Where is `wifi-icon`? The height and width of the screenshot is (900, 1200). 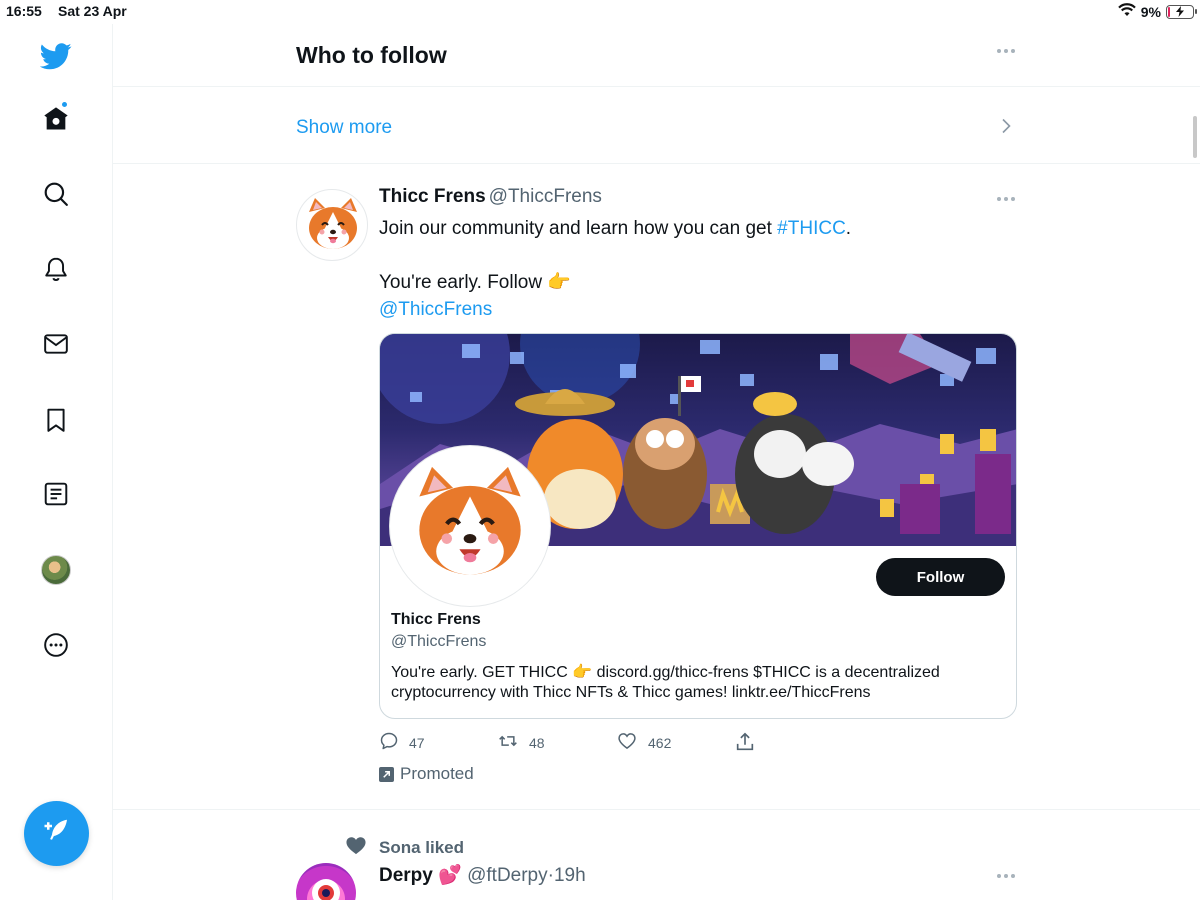
wifi-icon is located at coordinates (1126, 11).